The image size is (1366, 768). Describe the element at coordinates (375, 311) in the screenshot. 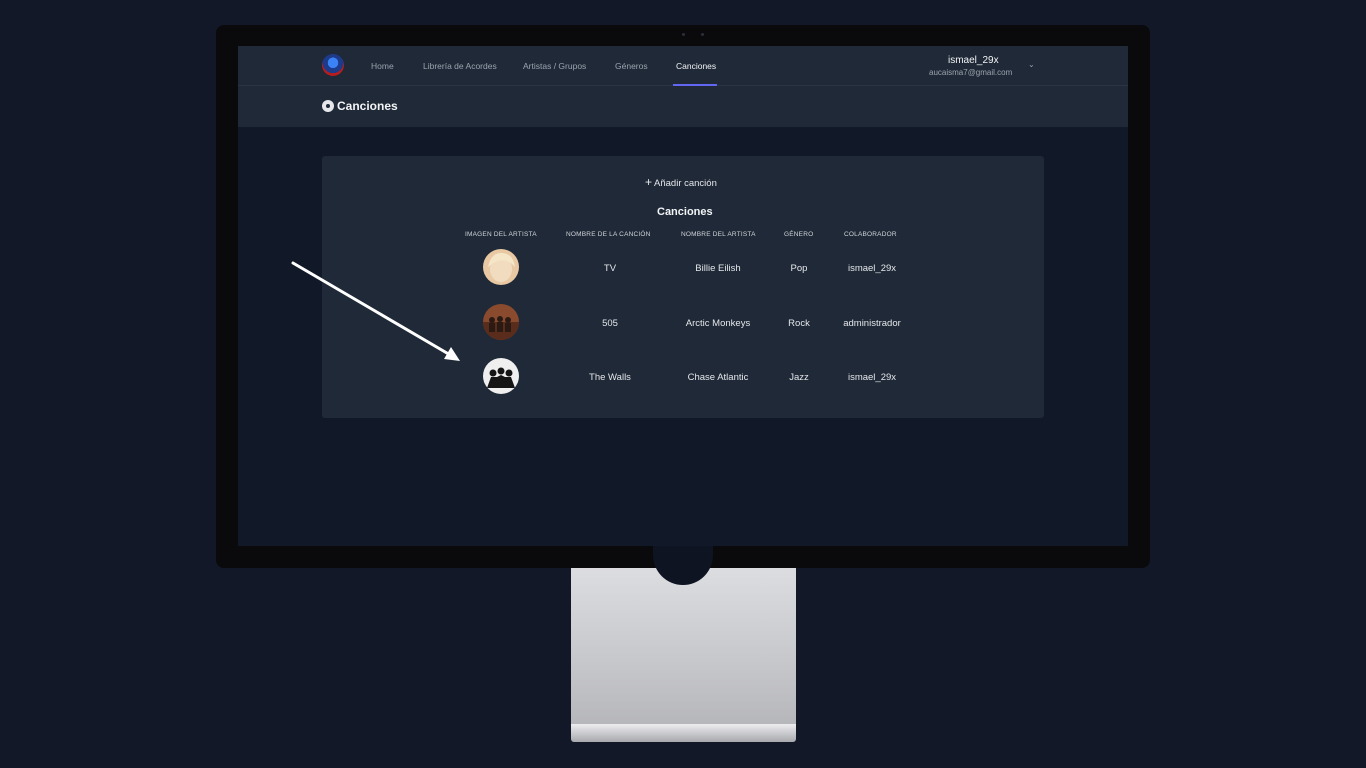

I see `annotation-arrow-icon` at that location.